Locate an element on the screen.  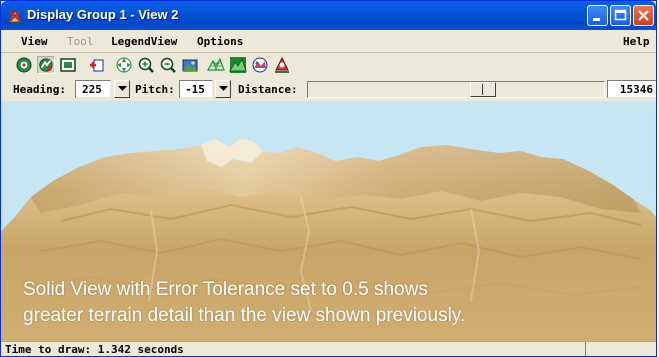
draw-time-status: Time to draw: 1.342 seconds is located at coordinates (94, 349).